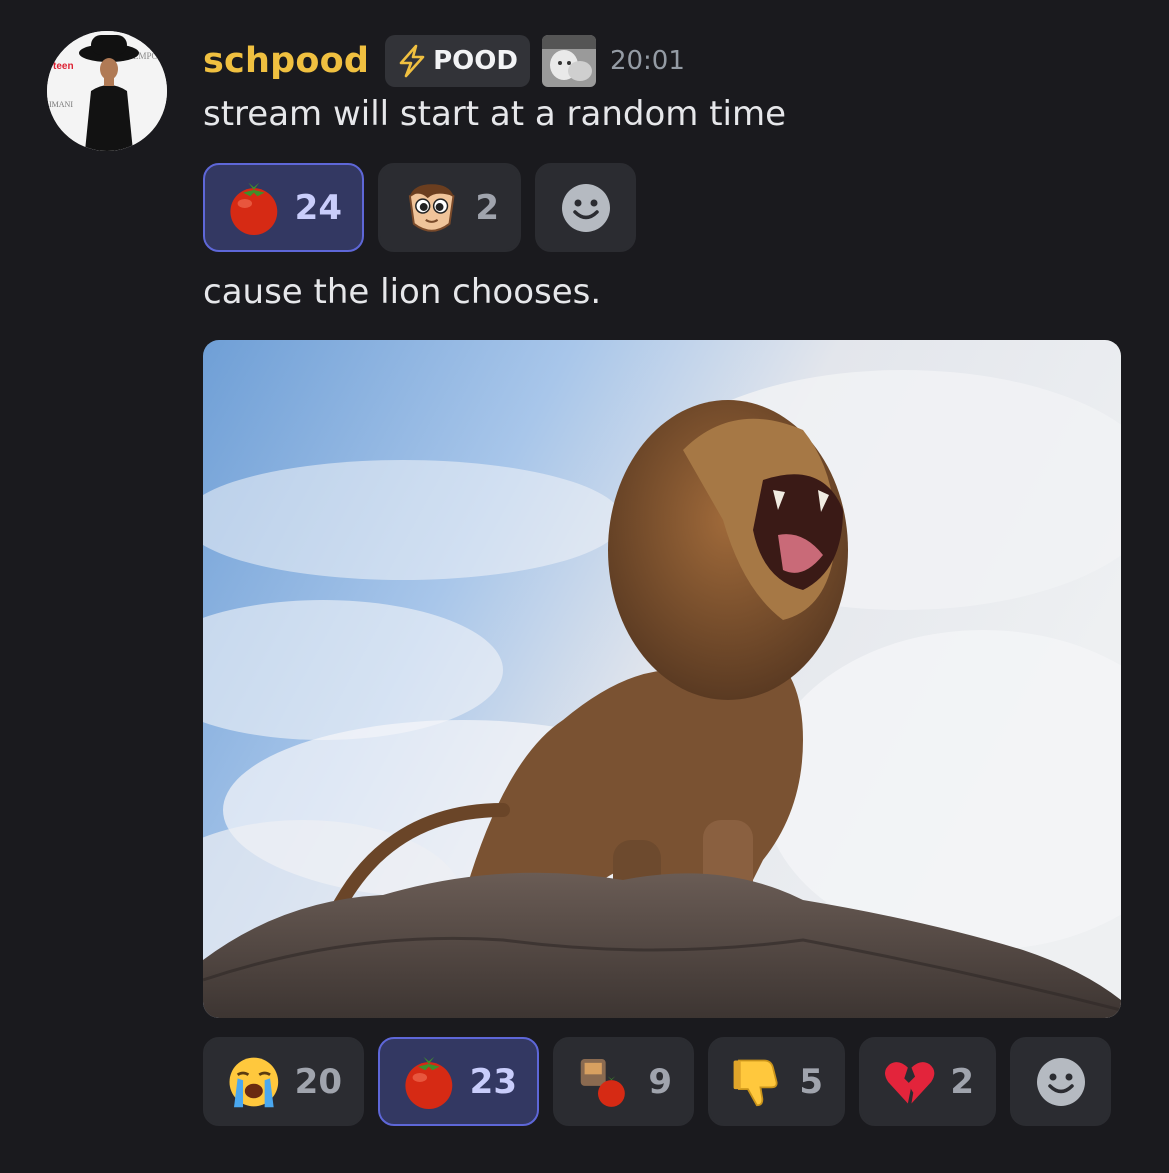 The image size is (1169, 1173). I want to click on reaction-loudly-crying: 20, so click(283, 1081).